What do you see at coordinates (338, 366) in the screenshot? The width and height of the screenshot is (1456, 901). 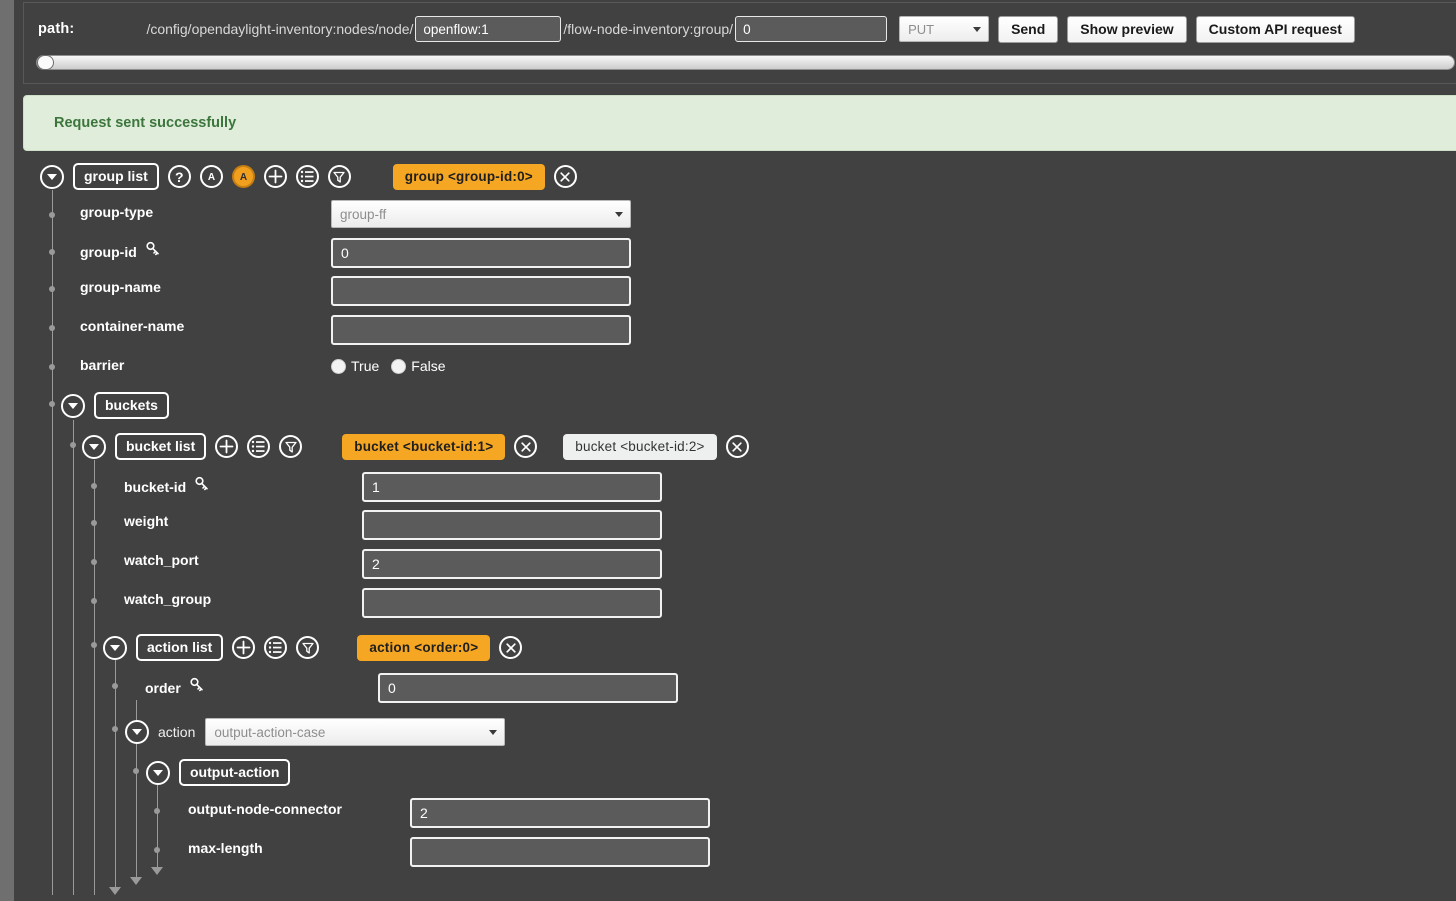 I see `barrier-true-radio` at bounding box center [338, 366].